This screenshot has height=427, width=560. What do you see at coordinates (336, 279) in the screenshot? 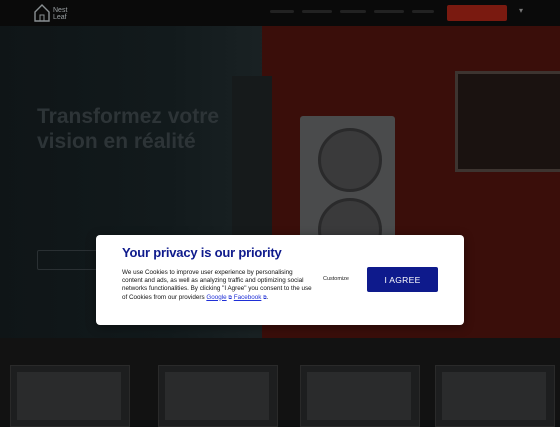
I see `customize-button: Customize` at bounding box center [336, 279].